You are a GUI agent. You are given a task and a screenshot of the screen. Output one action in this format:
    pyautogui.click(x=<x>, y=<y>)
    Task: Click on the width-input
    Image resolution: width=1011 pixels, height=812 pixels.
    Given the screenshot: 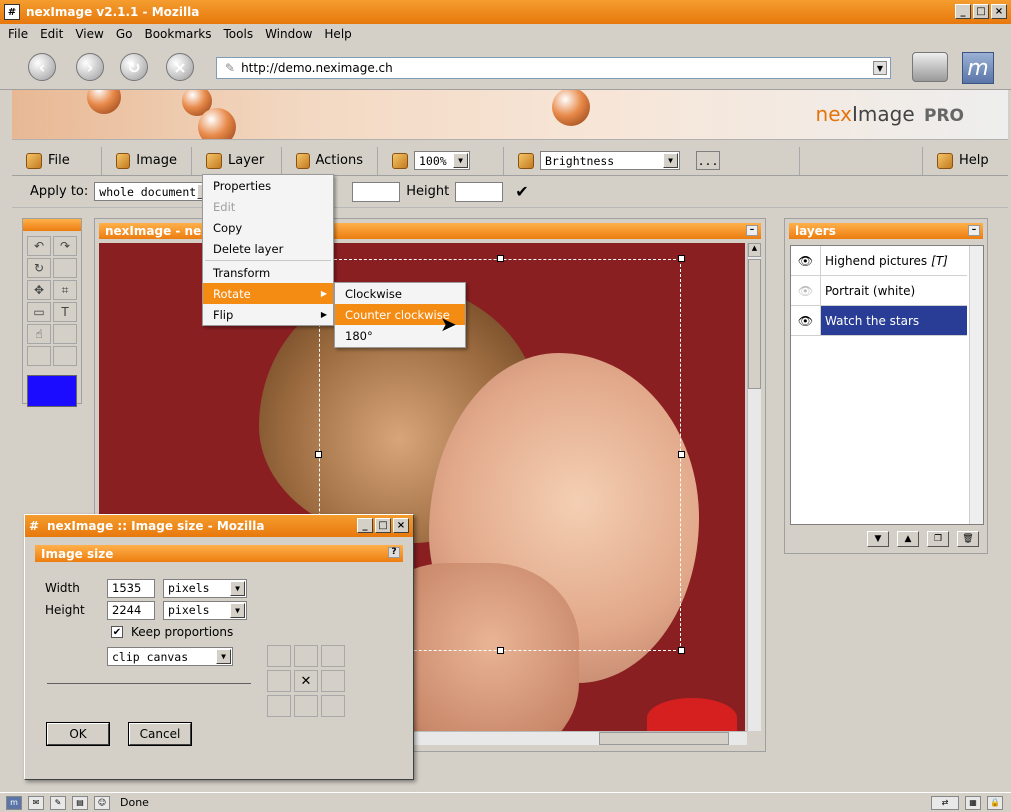 What is the action you would take?
    pyautogui.click(x=376, y=191)
    